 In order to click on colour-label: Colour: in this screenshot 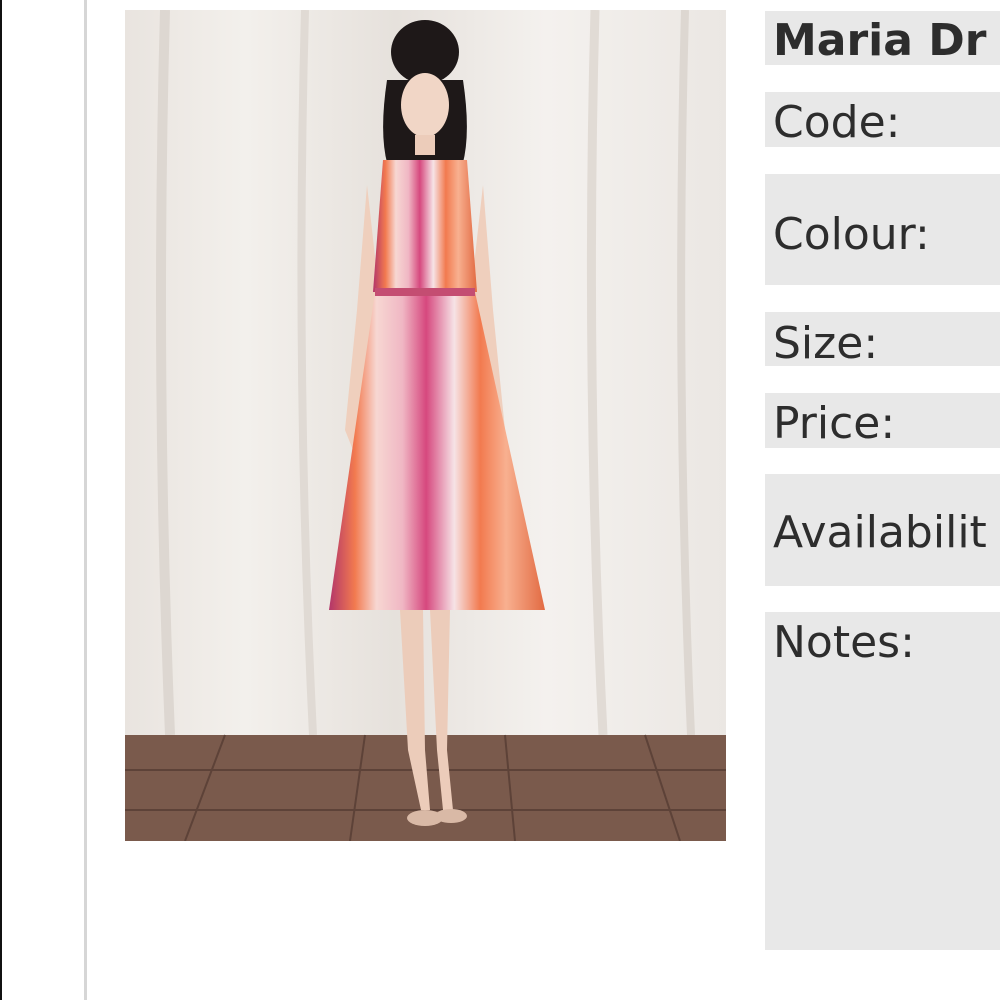, I will do `click(851, 234)`.